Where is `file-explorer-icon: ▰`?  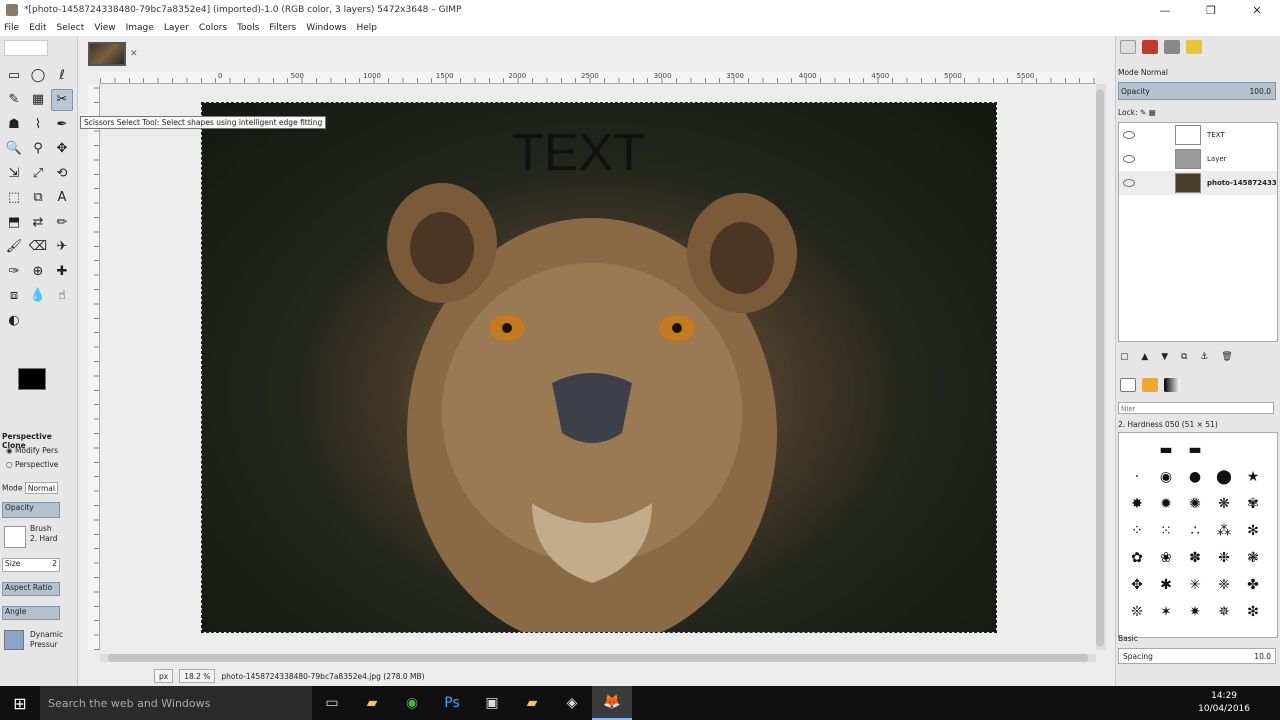
file-explorer-icon: ▰ is located at coordinates (372, 703).